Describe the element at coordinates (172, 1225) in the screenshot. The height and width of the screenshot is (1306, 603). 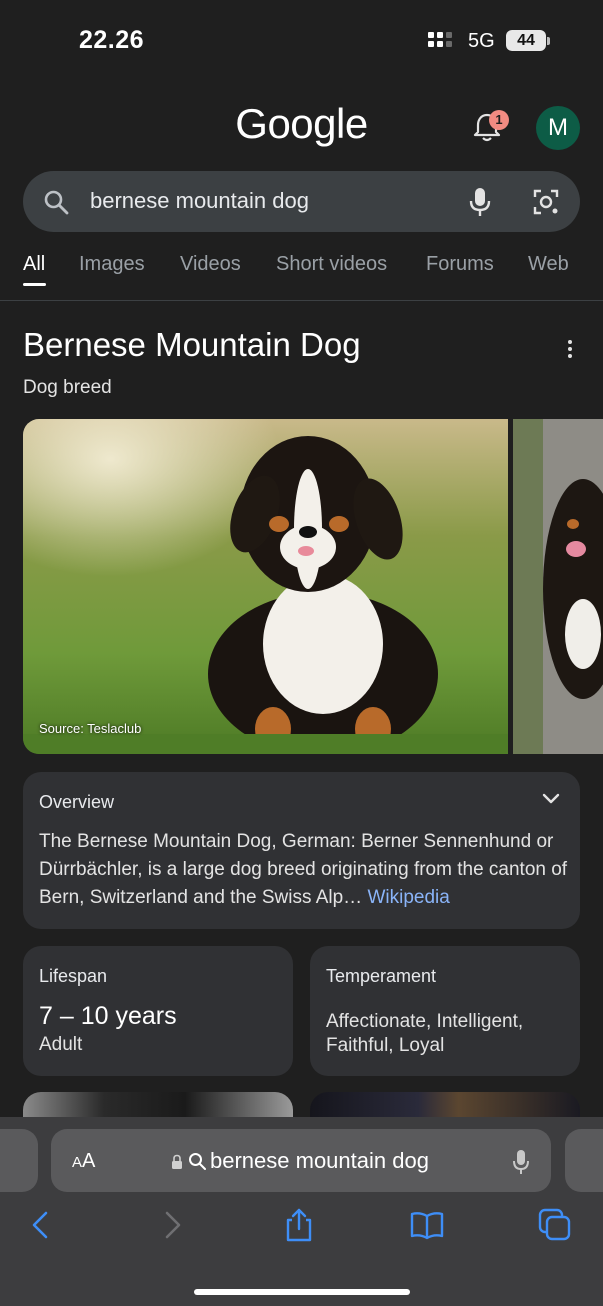
I see `forward-icon` at that location.